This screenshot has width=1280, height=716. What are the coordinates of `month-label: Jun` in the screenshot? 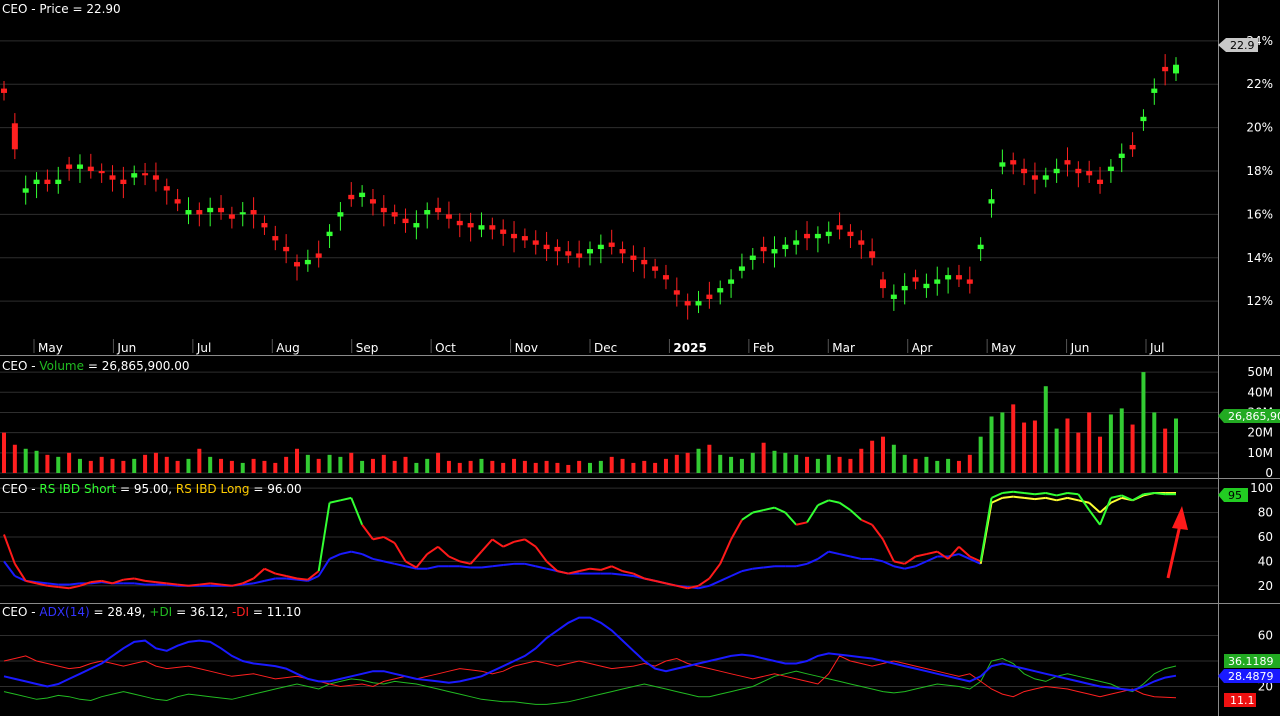 It's located at (1080, 348).